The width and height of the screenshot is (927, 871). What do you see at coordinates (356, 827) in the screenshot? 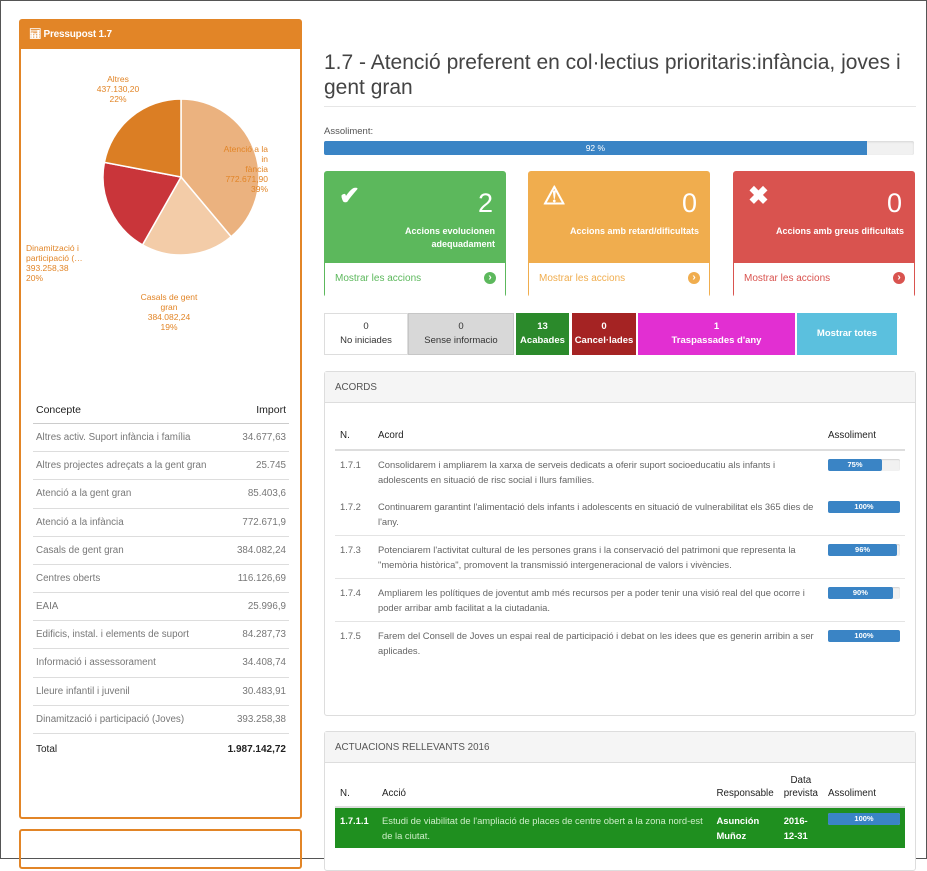
I see `actuacio-number: 1.7.1.1` at bounding box center [356, 827].